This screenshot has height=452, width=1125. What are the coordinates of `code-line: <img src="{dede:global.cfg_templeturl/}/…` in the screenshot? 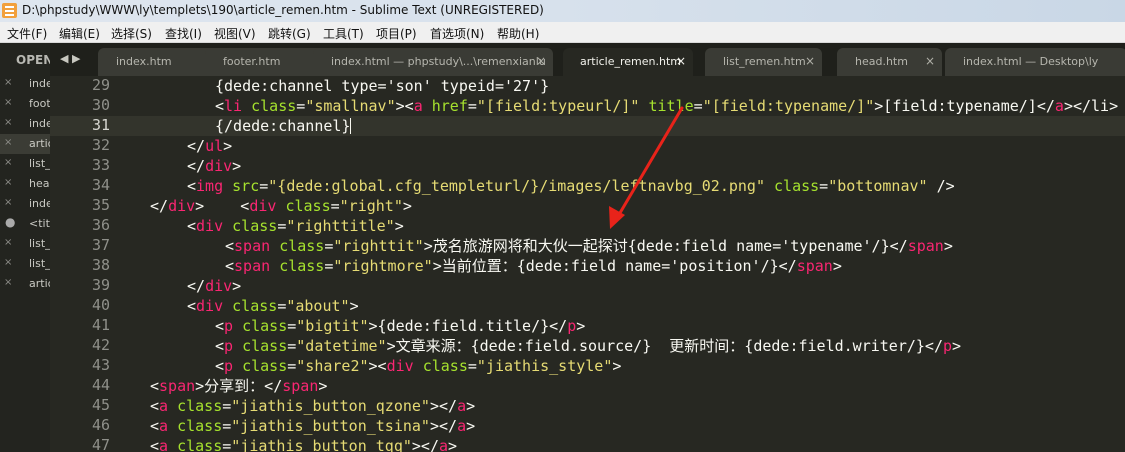 It's located at (571, 186).